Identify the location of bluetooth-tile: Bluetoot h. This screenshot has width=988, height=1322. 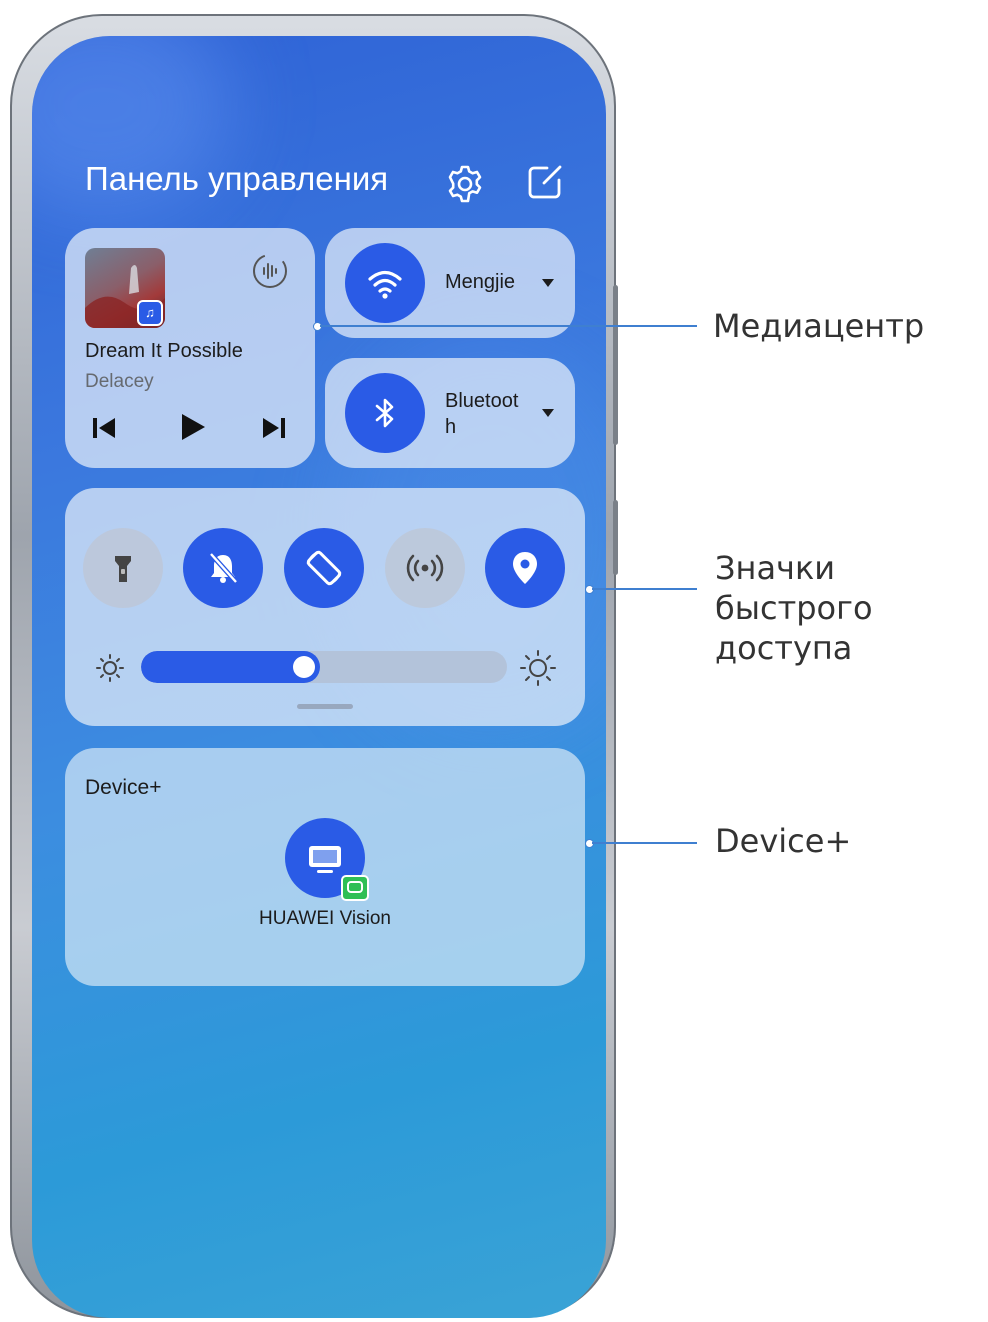
(450, 413).